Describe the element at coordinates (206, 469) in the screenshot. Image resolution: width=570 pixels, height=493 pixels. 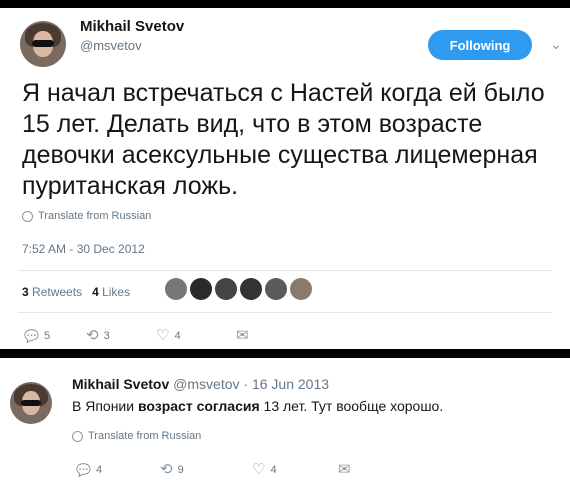
I see `retweet-button: ⟲ 9` at that location.